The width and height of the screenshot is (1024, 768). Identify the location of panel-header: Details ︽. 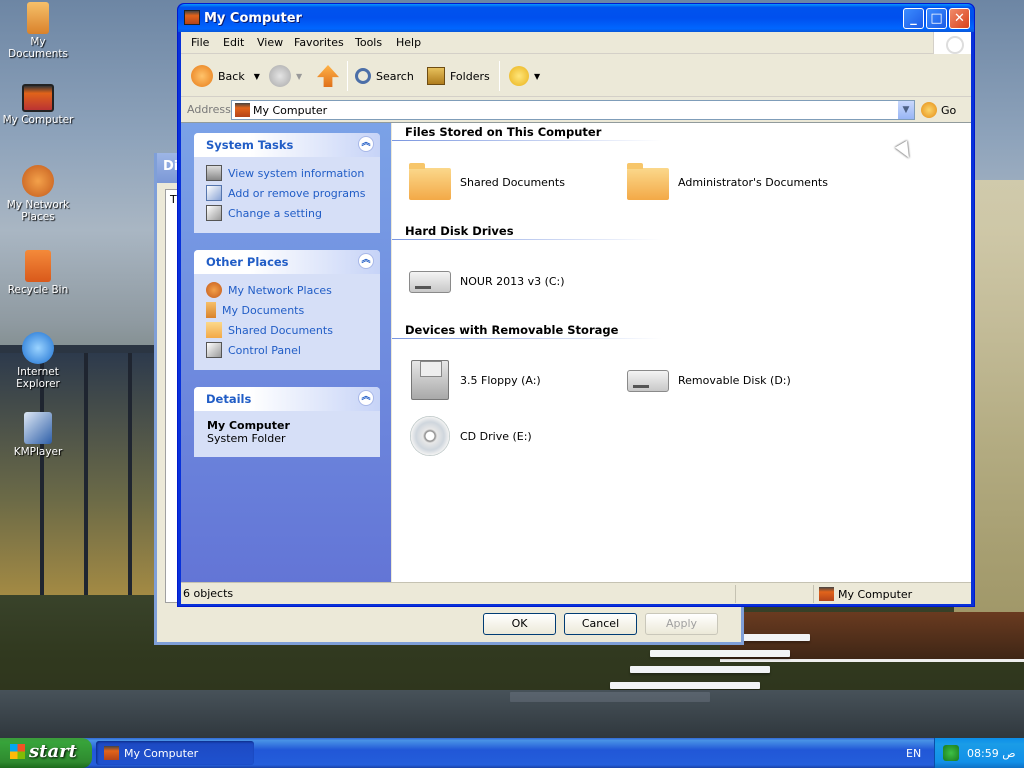
(287, 399).